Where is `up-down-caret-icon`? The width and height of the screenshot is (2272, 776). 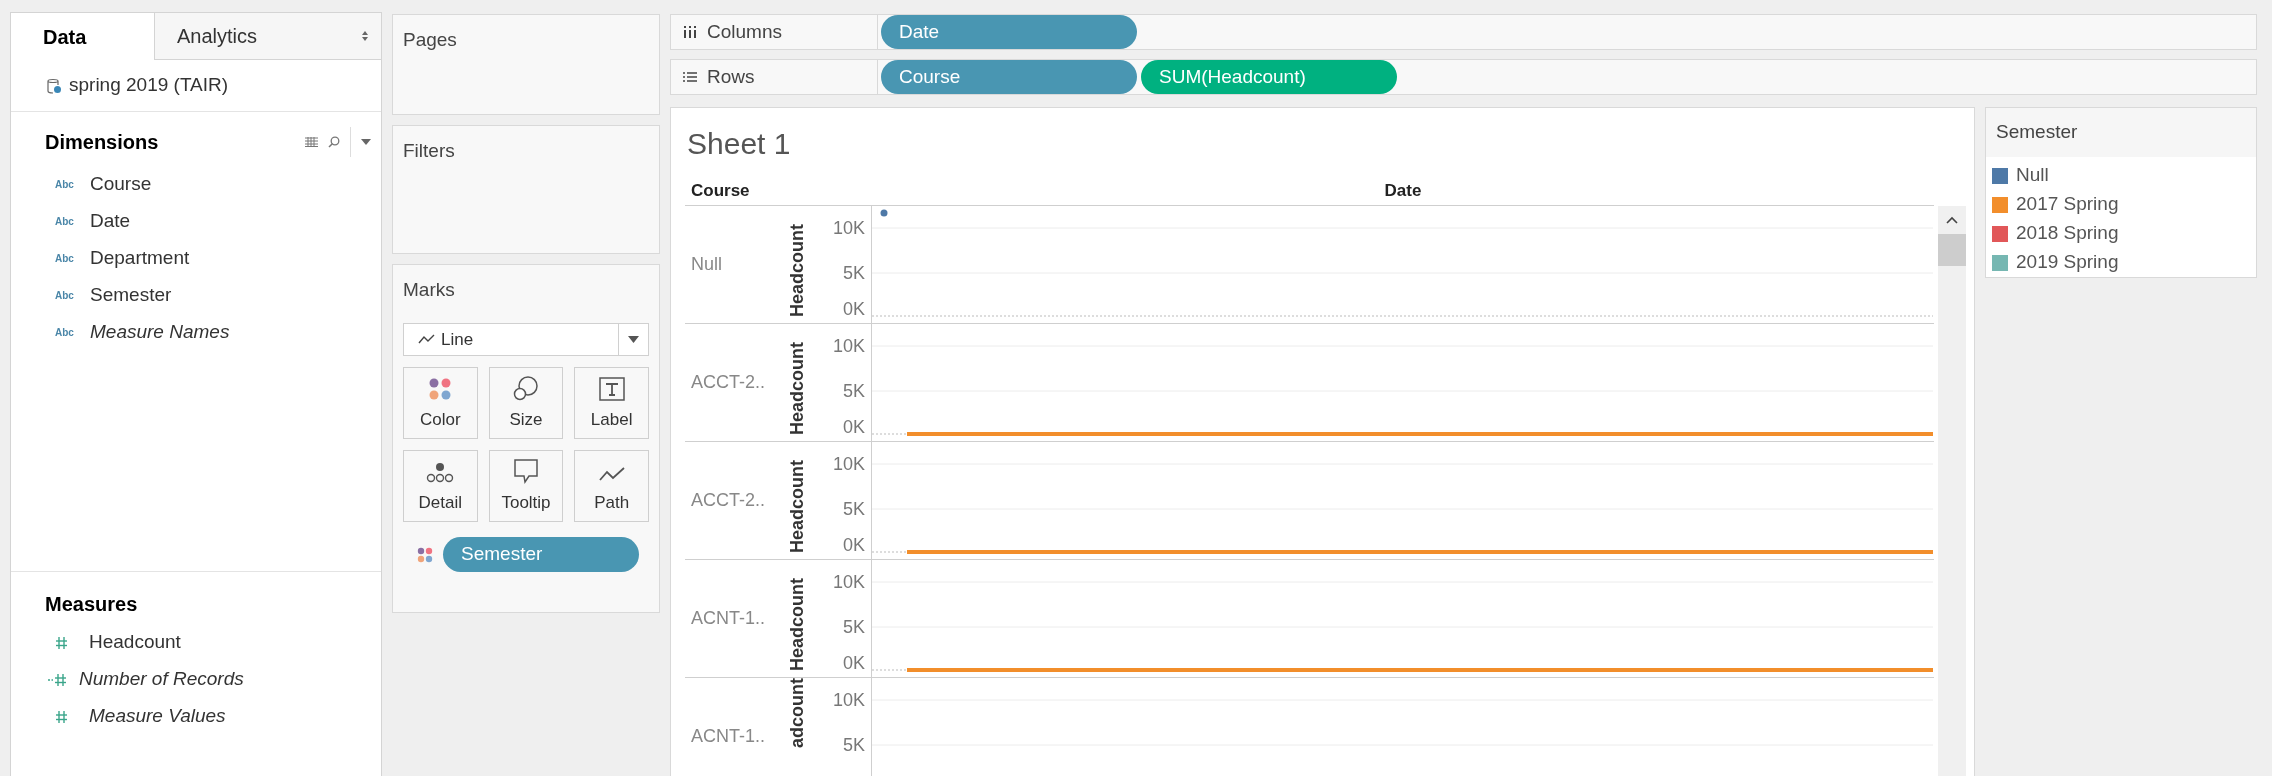 up-down-caret-icon is located at coordinates (365, 36).